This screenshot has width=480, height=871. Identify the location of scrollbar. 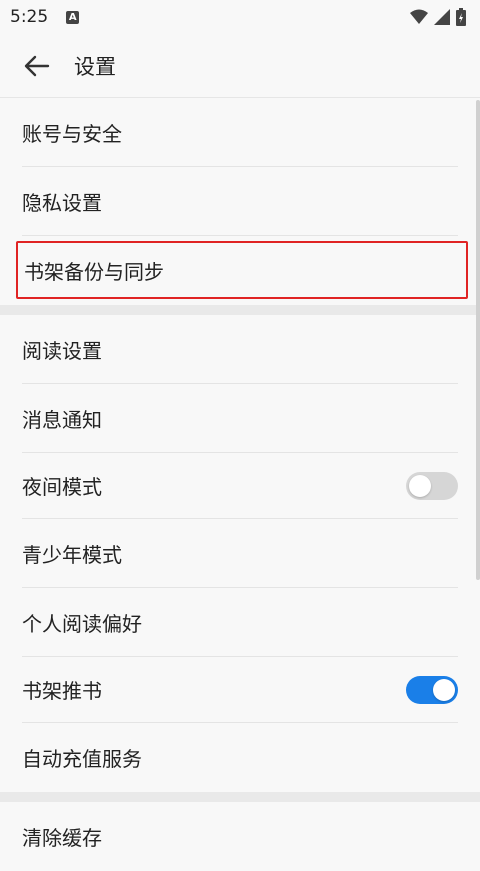
(478, 340).